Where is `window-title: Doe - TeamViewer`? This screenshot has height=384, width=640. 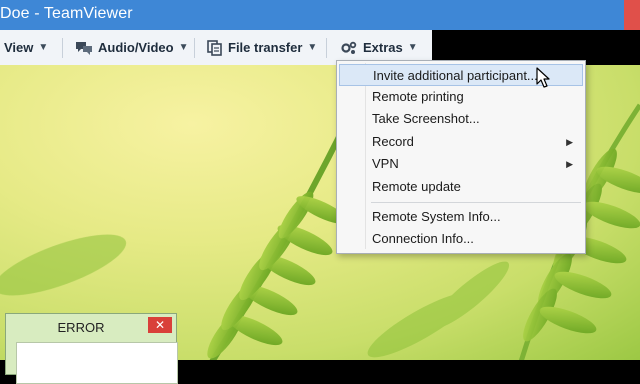 window-title: Doe - TeamViewer is located at coordinates (66, 13).